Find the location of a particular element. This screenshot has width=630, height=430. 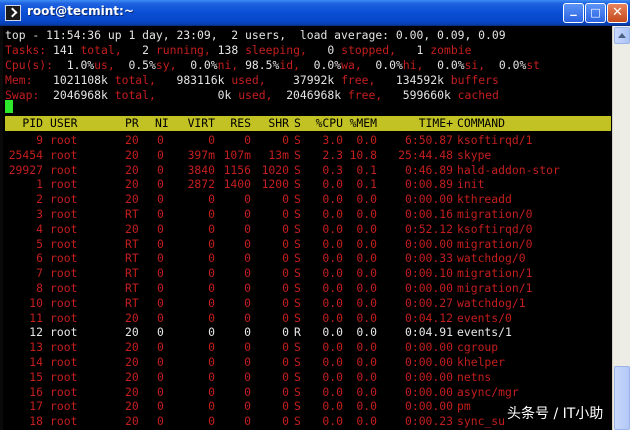

close-button: ✕ is located at coordinates (617, 13).